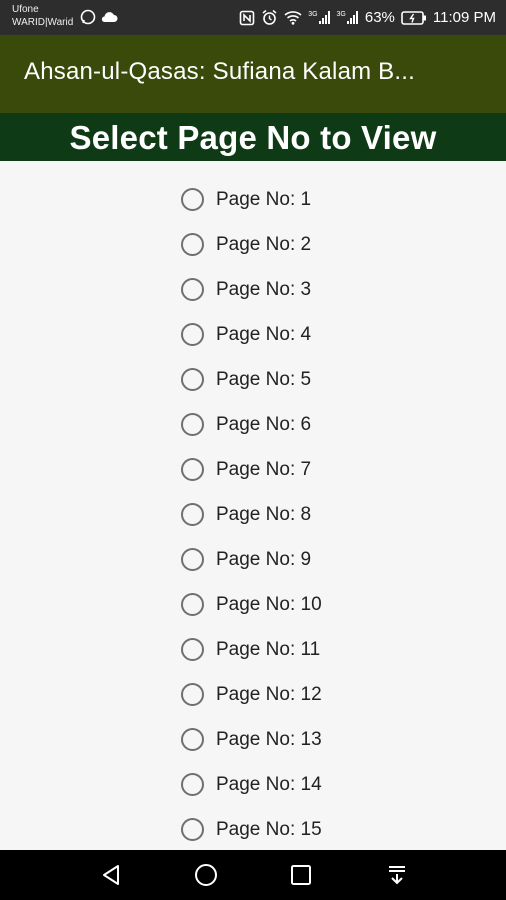  I want to click on notifications-button, so click(397, 875).